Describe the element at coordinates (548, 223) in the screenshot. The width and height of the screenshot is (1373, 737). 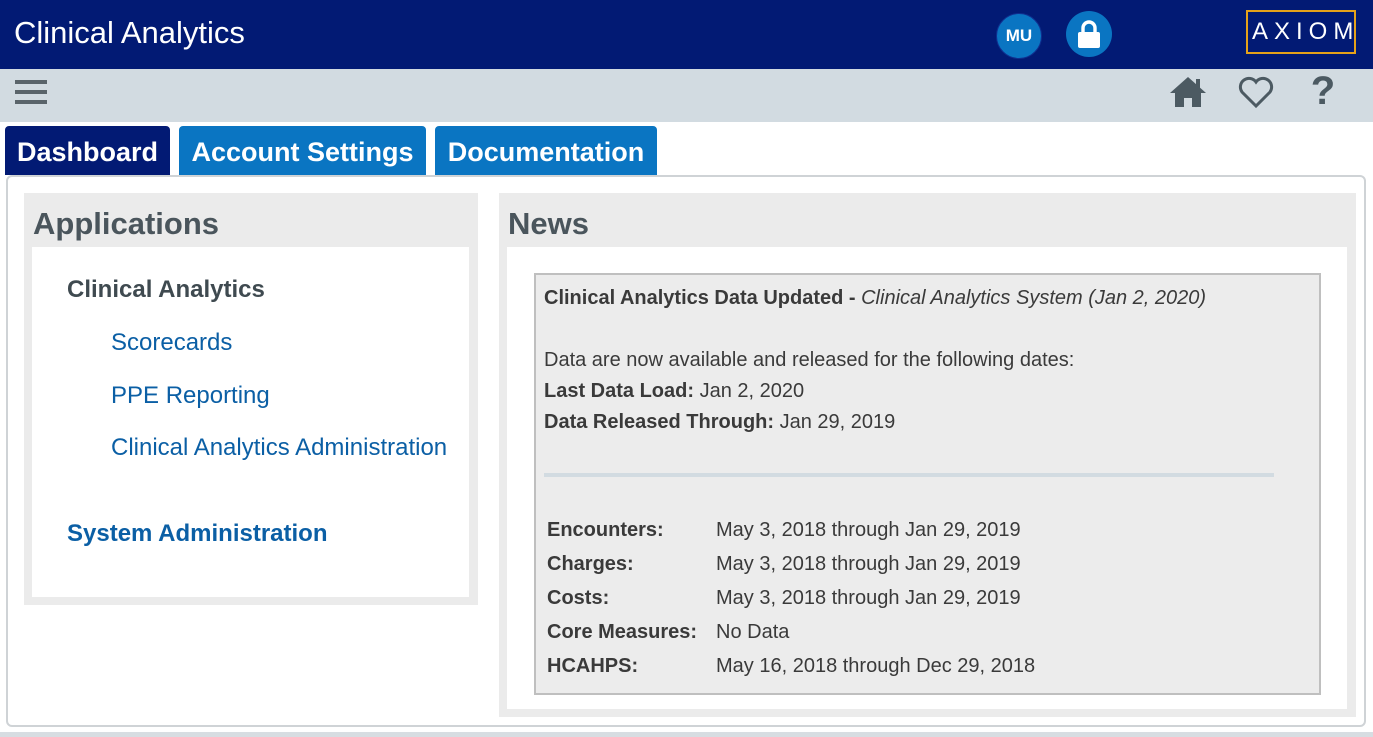
I see `news-title: News` at that location.